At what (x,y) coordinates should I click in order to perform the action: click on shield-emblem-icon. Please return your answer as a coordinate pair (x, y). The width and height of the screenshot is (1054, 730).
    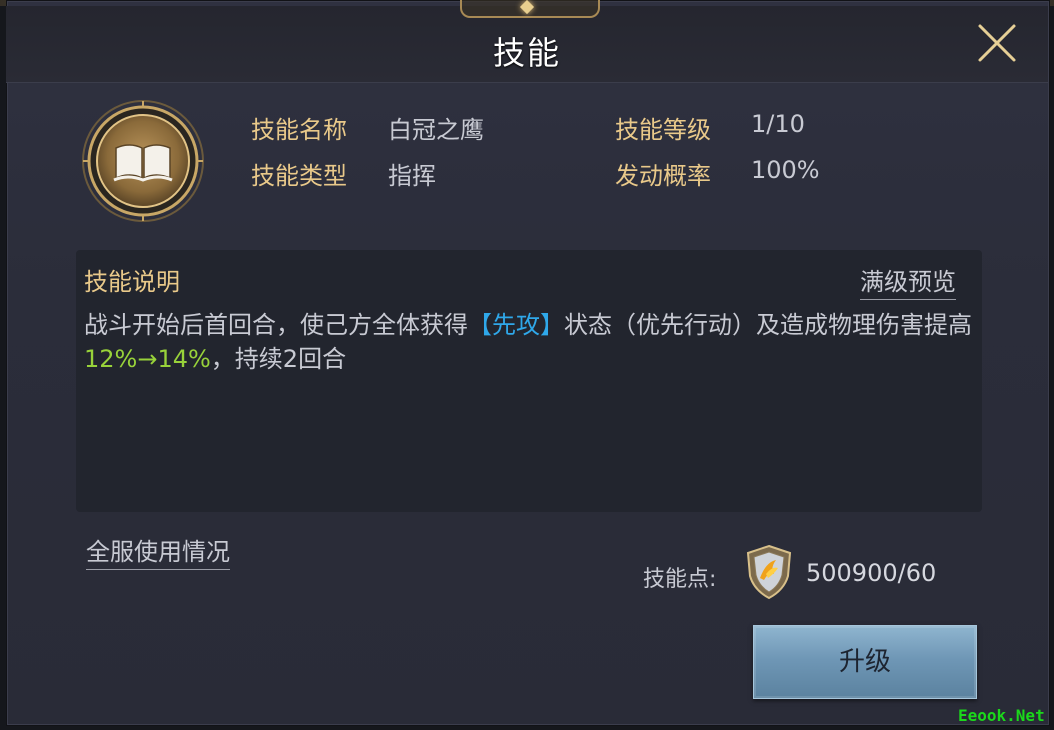
    Looking at the image, I should click on (769, 572).